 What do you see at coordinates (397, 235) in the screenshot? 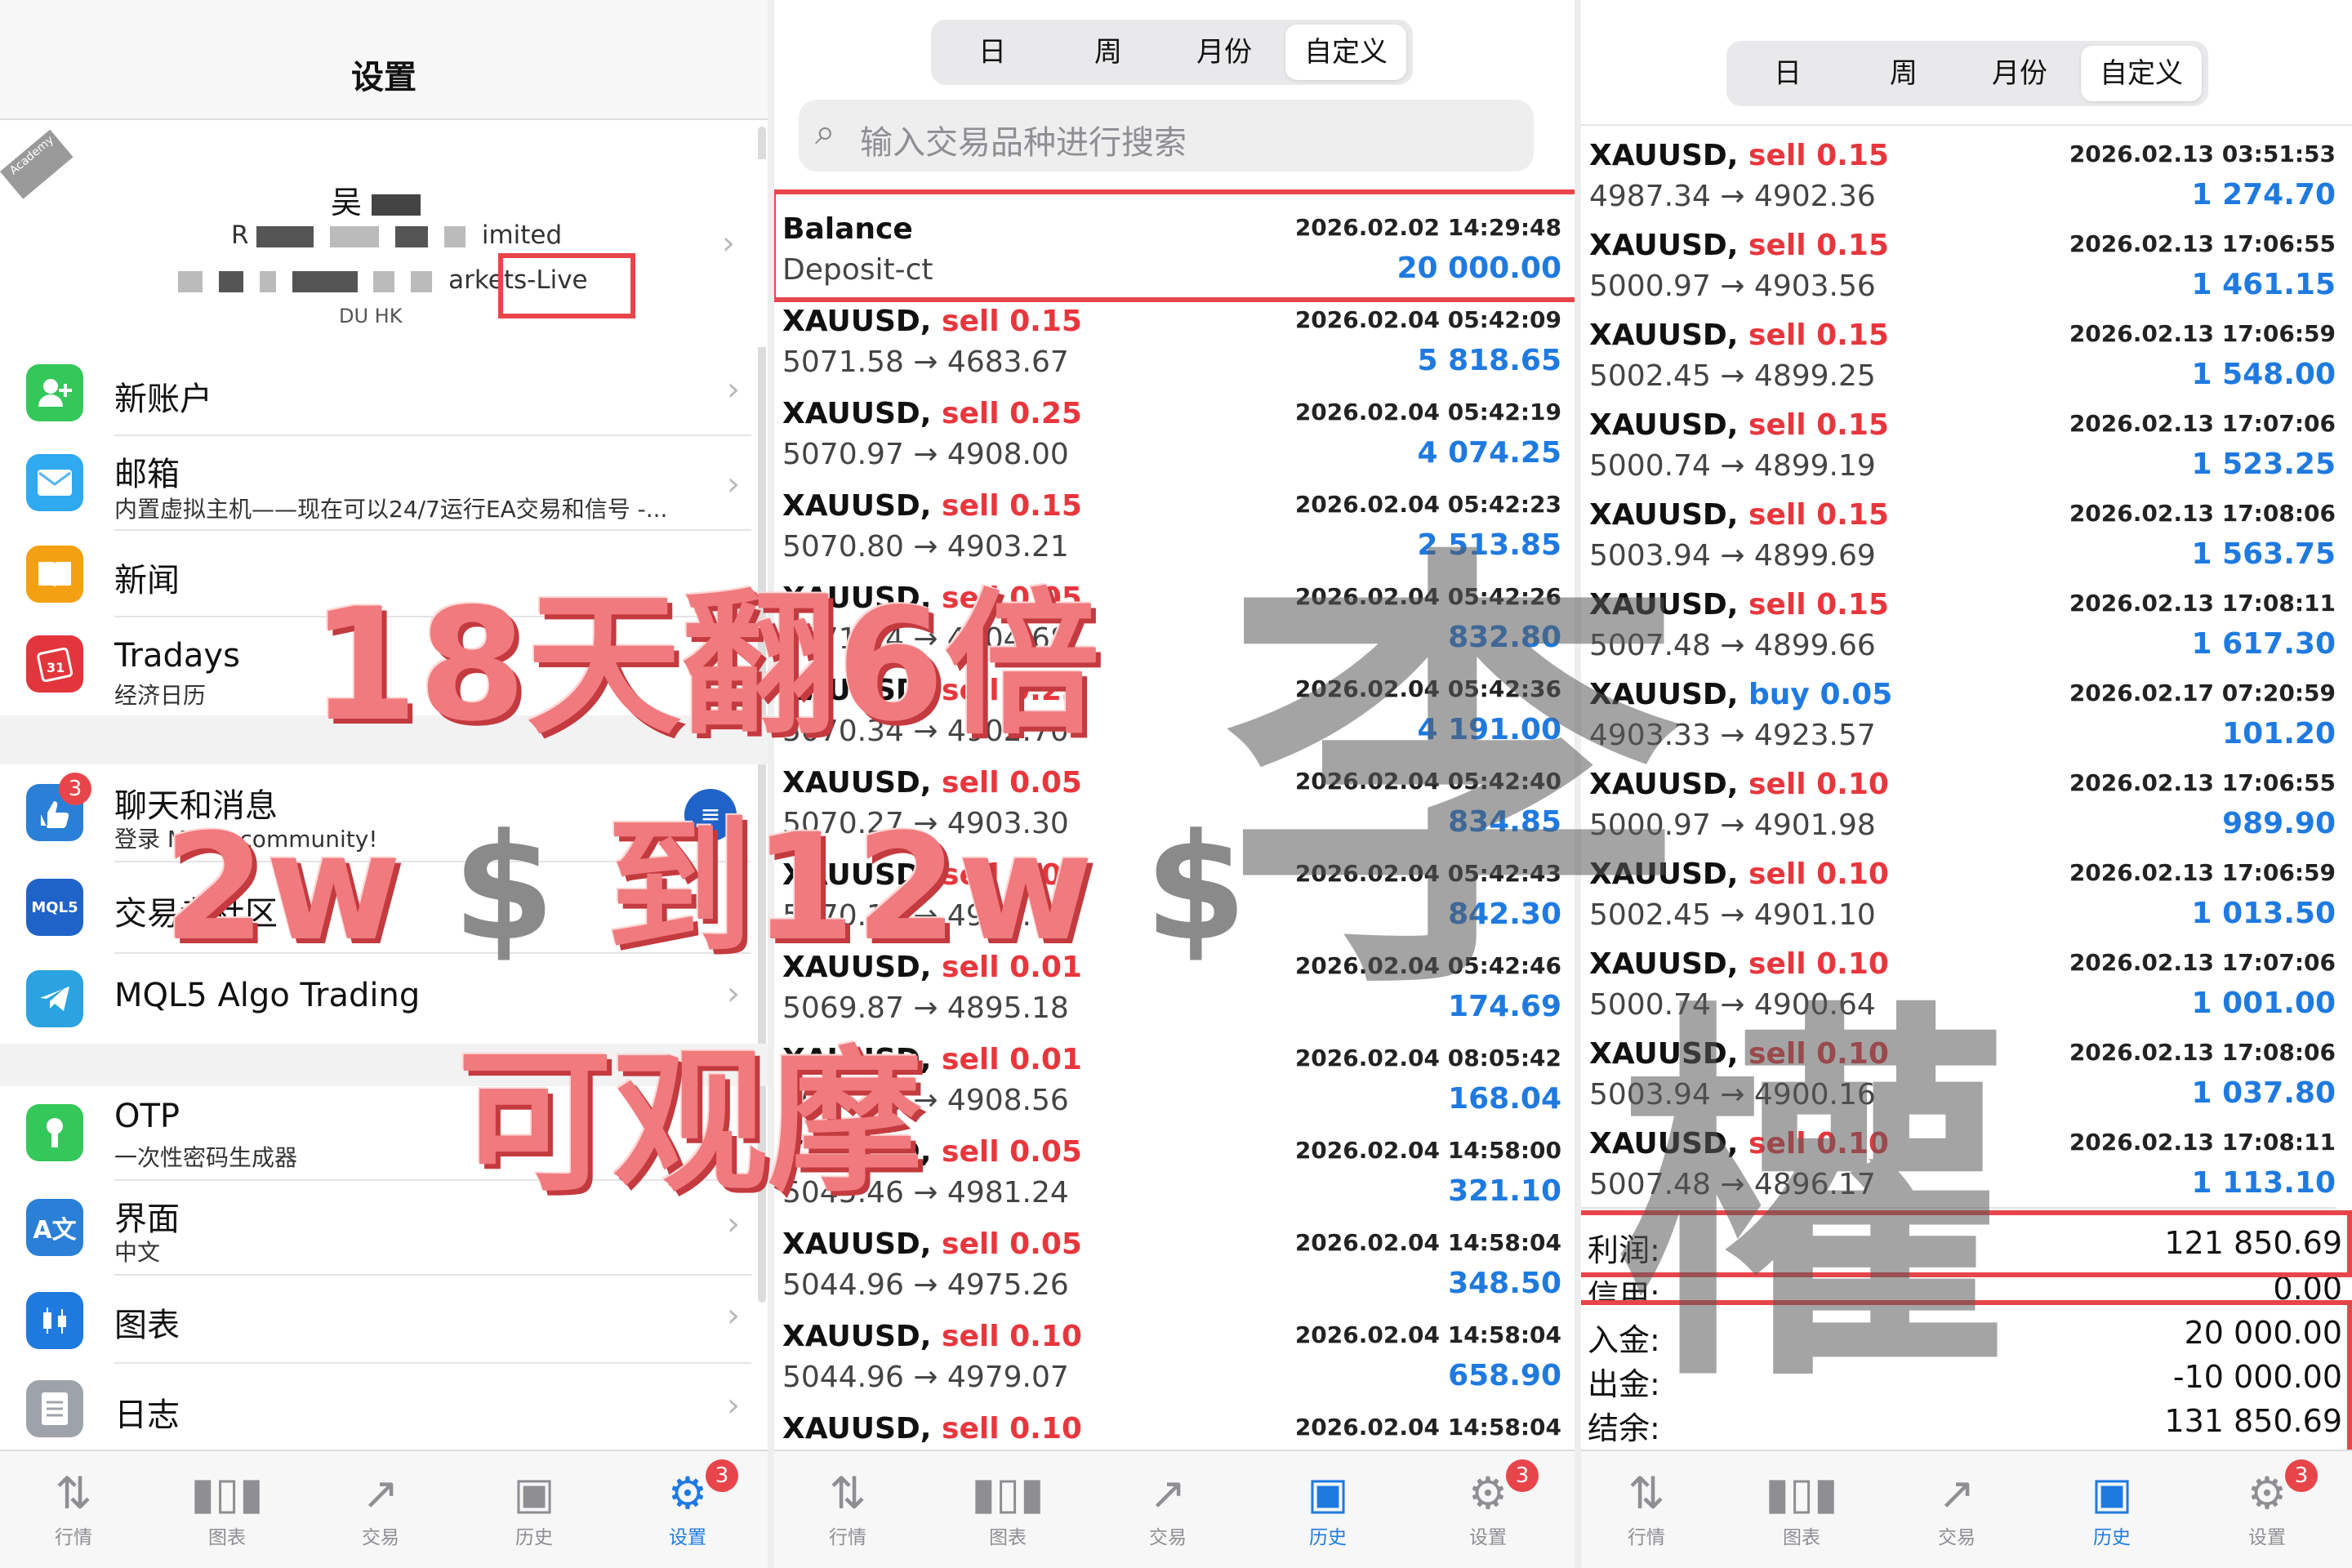
I see `account-company: R imited` at bounding box center [397, 235].